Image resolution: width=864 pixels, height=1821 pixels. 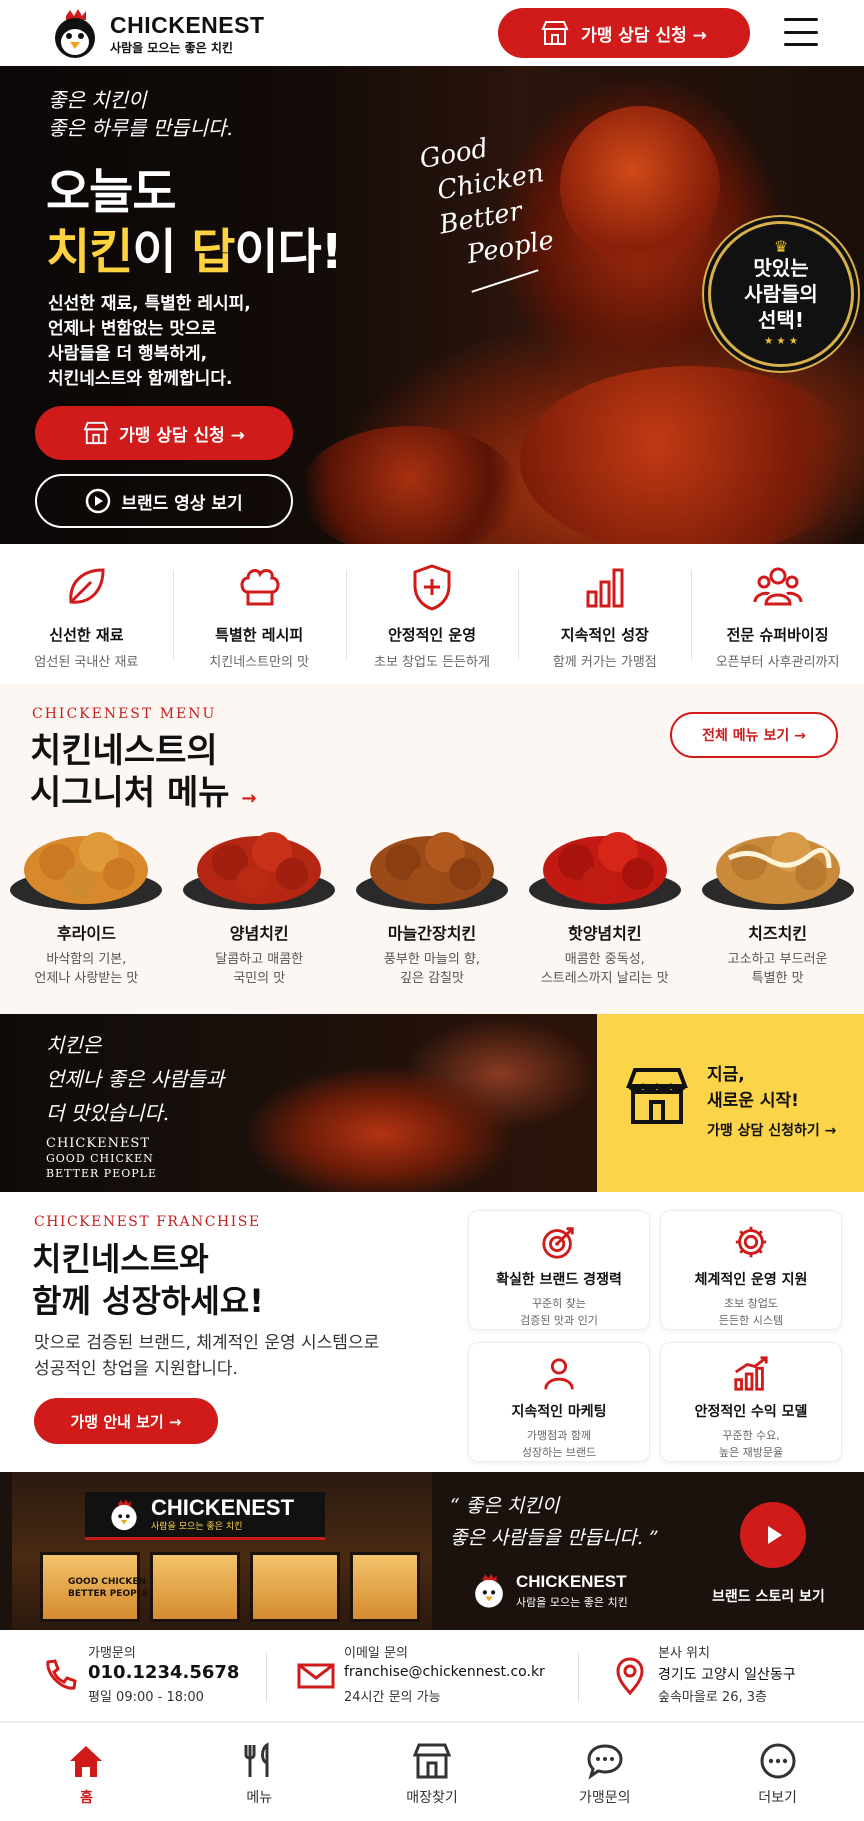 What do you see at coordinates (444, 1672) in the screenshot?
I see `email-address: franchise@chickennest.co.kr` at bounding box center [444, 1672].